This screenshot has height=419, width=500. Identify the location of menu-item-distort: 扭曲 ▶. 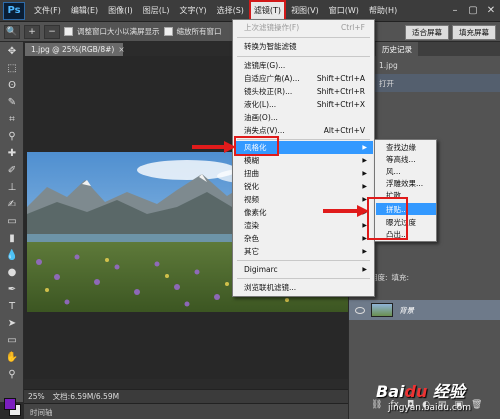
(303, 173).